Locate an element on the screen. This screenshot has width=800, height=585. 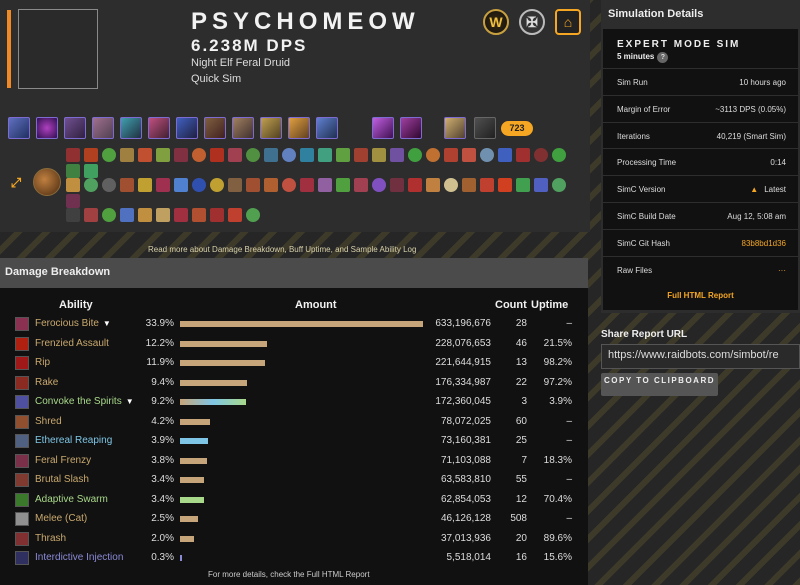
ability-name: Convoke the Spirits ▼ is located at coordinates (84, 401).